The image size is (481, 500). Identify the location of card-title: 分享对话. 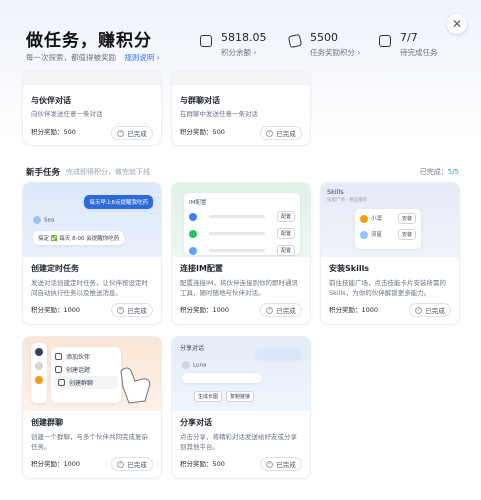
(196, 422).